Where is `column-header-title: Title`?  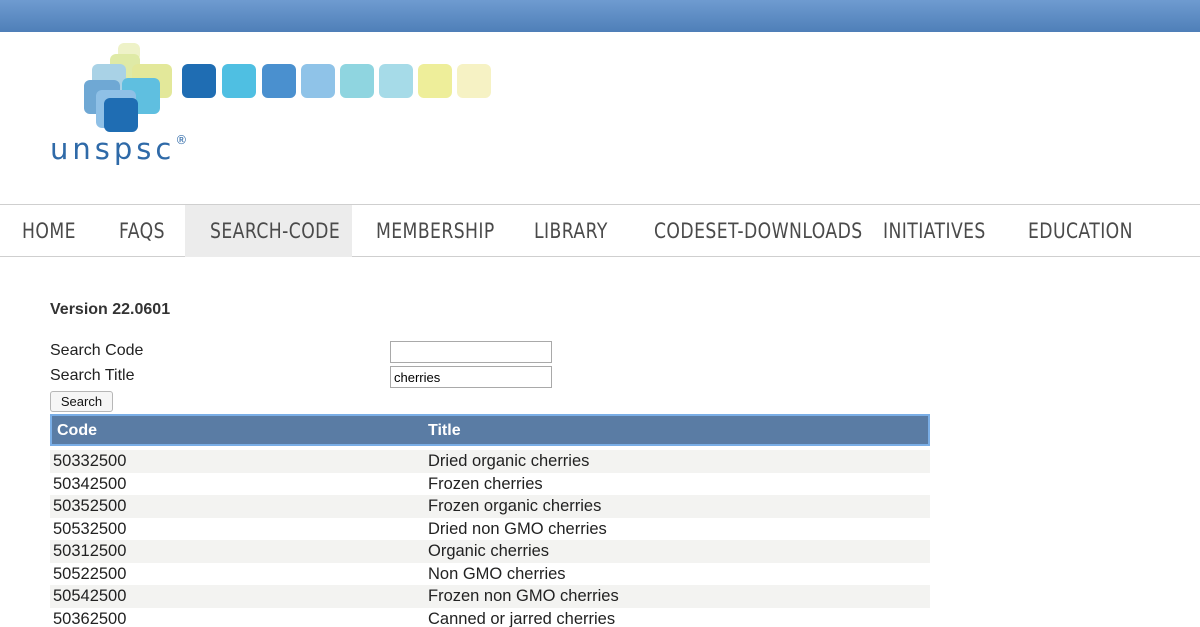 column-header-title: Title is located at coordinates (444, 430).